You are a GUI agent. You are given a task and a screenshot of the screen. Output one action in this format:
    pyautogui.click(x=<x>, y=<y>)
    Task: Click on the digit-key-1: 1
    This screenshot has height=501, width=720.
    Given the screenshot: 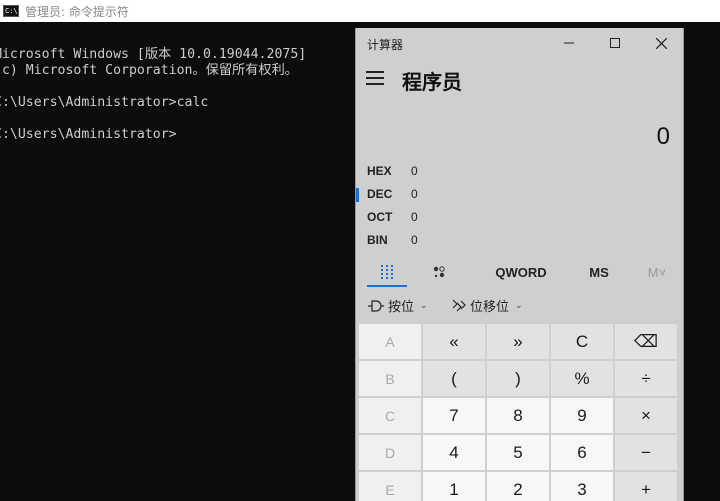 What is the action you would take?
    pyautogui.click(x=454, y=486)
    